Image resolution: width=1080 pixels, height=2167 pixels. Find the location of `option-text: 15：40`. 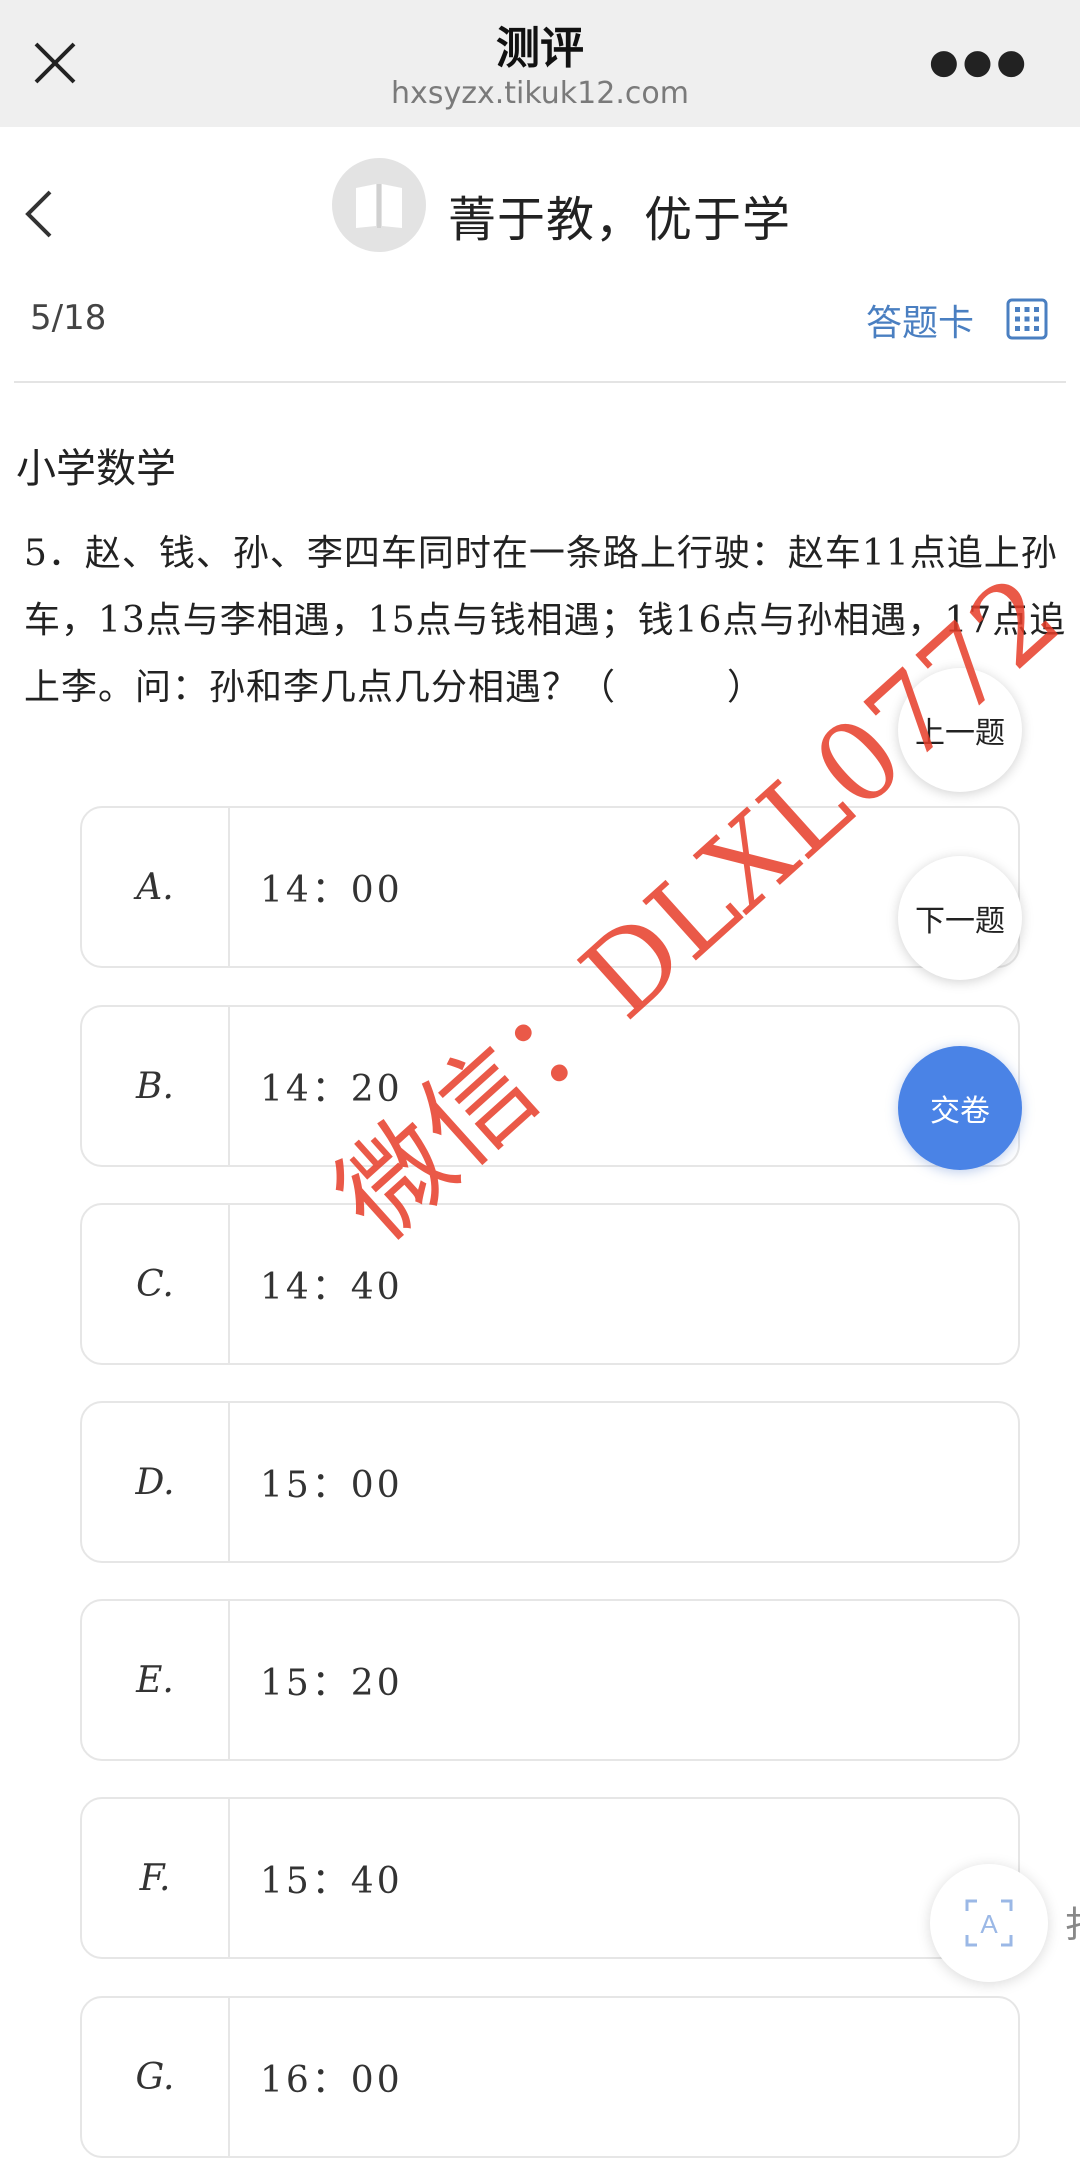

option-text: 15：40 is located at coordinates (331, 1881).